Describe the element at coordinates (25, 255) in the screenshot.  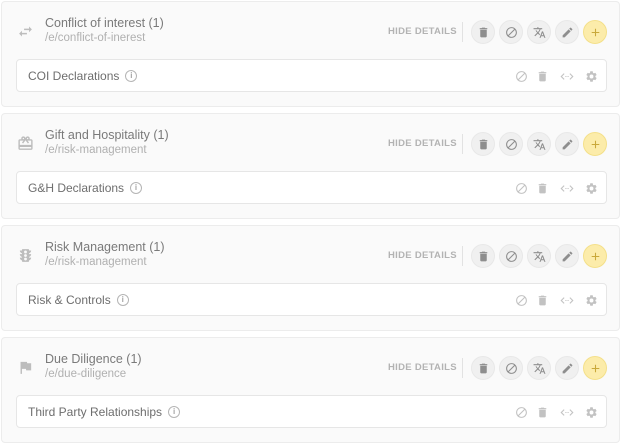
I see `traffic-light-icon` at that location.